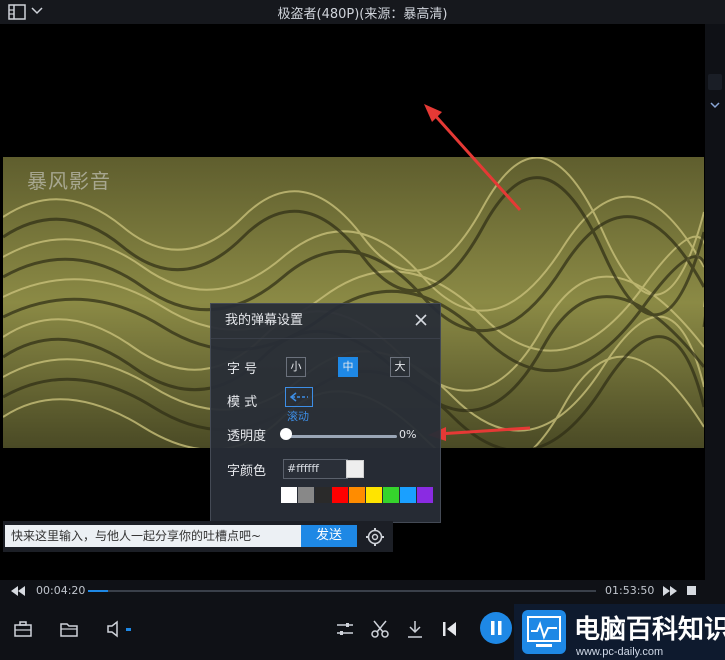 The width and height of the screenshot is (725, 660). What do you see at coordinates (715, 106) in the screenshot?
I see `chevron-down-icon` at bounding box center [715, 106].